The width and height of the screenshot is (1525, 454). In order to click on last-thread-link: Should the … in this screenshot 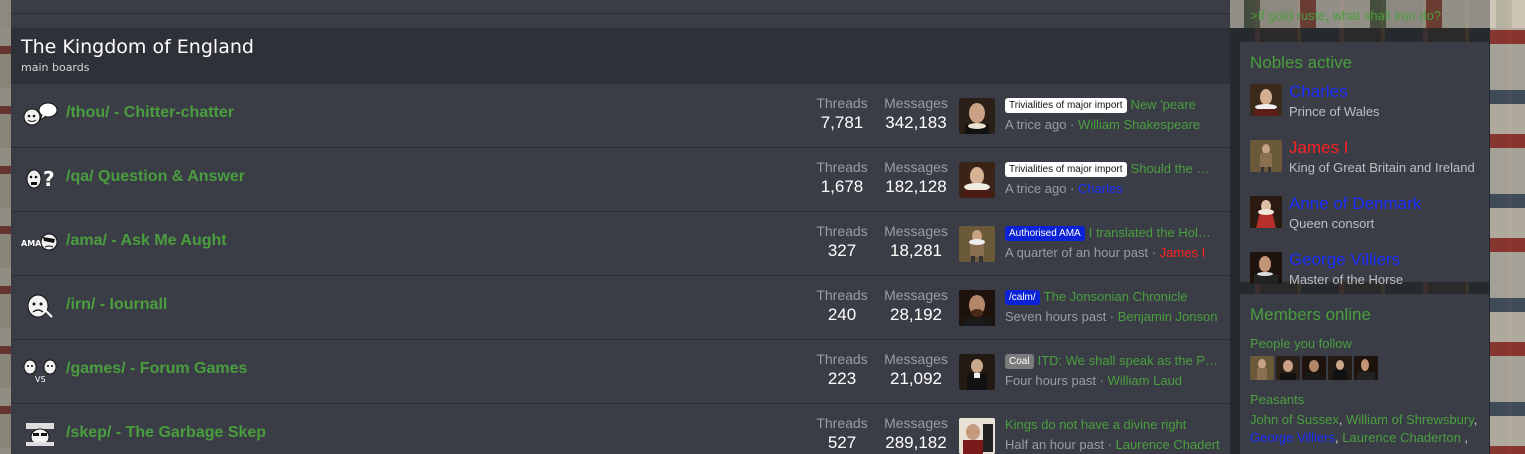, I will do `click(1170, 168)`.